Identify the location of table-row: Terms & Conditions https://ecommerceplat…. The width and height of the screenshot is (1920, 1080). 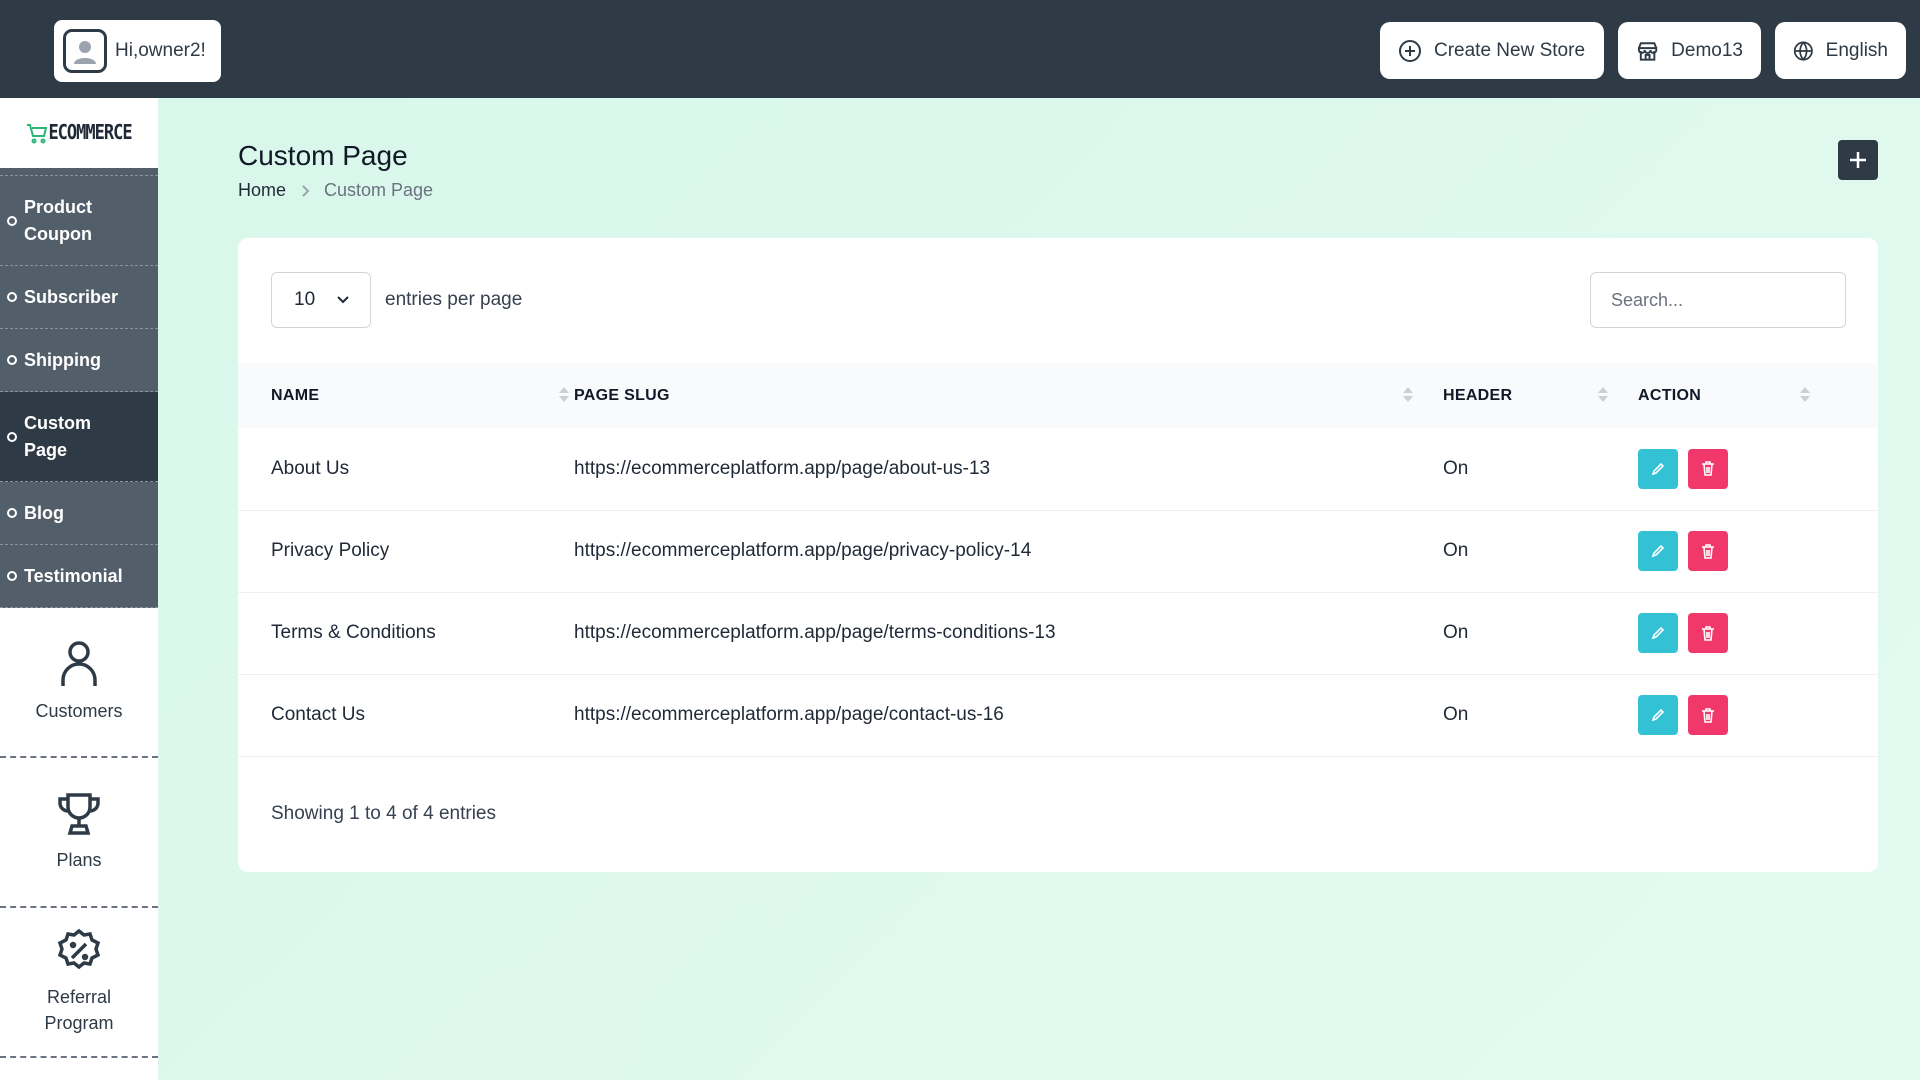
(1058, 633).